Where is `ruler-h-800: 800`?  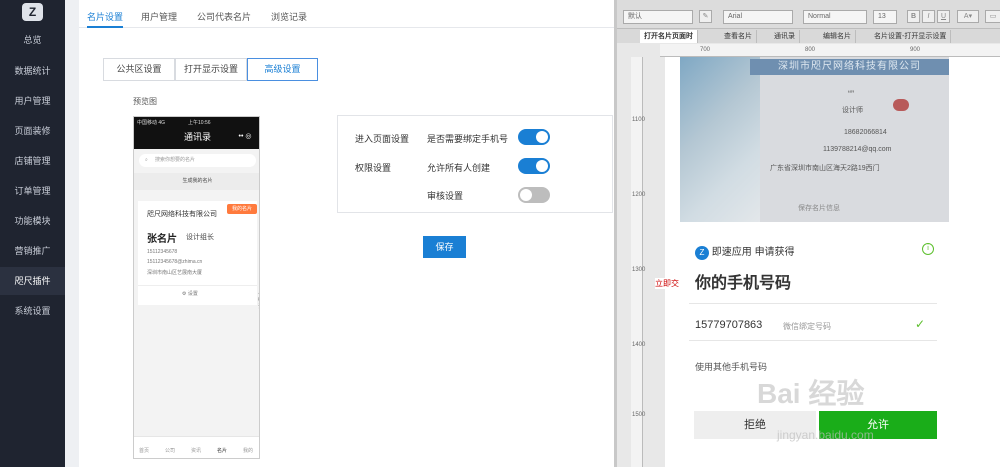 ruler-h-800: 800 is located at coordinates (810, 50).